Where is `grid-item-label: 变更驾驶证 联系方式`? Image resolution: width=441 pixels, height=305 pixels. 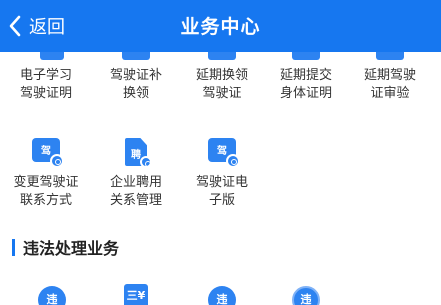
grid-item-label: 变更驾驶证 联系方式 is located at coordinates (46, 191).